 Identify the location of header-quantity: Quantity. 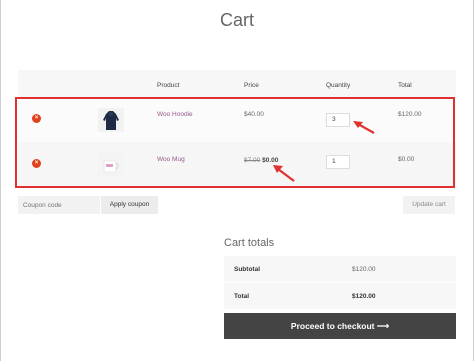
(338, 85).